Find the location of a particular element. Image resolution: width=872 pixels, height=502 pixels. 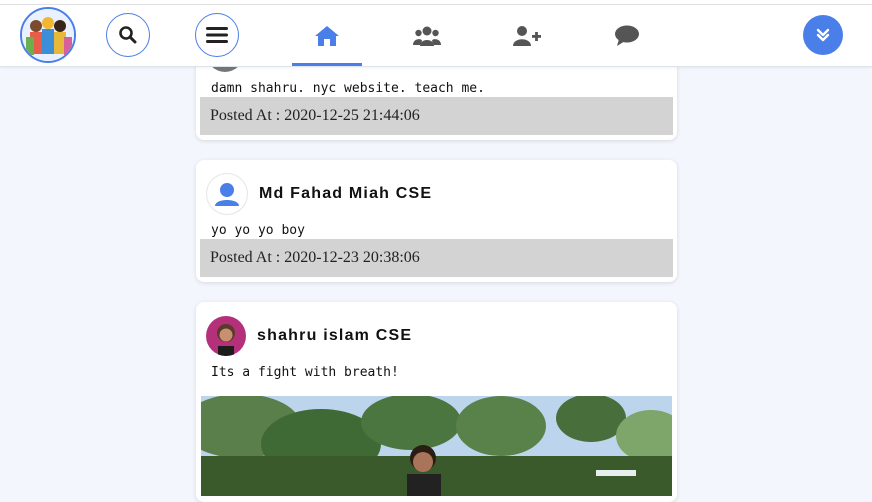

tab-add-friend is located at coordinates (527, 35).